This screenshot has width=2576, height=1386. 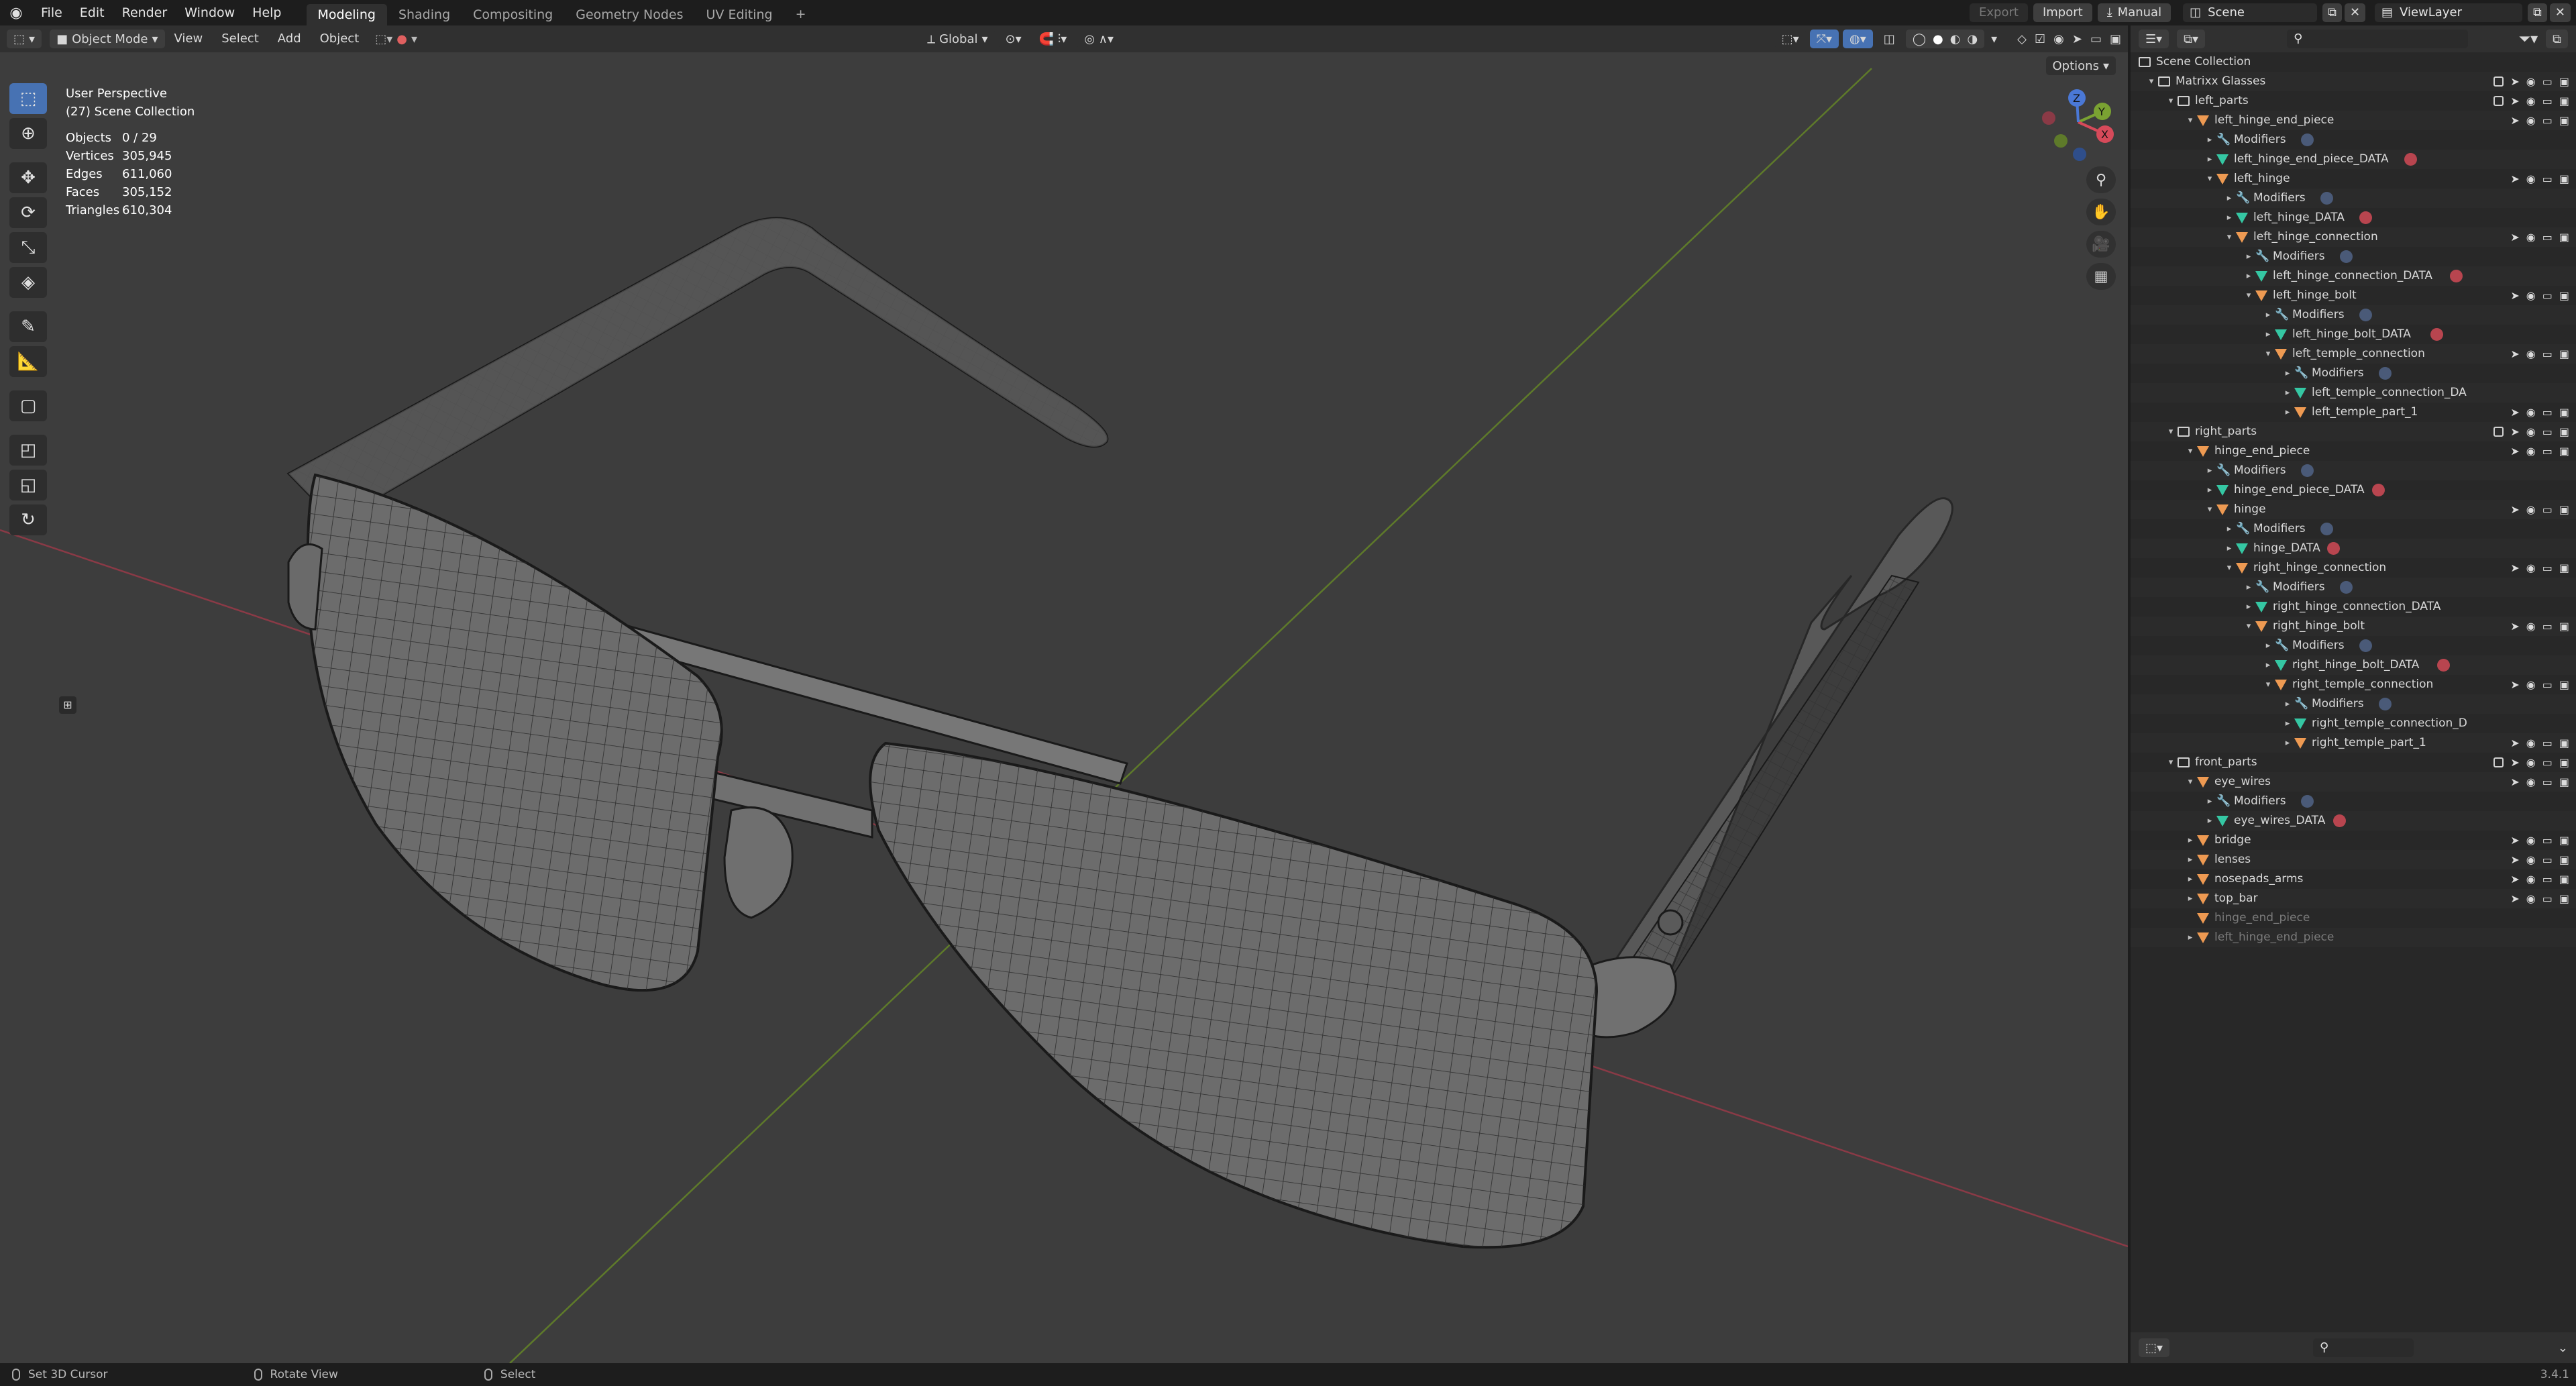 I want to click on outliner-row: ▸ left_hinge_end_piece, so click(x=2353, y=937).